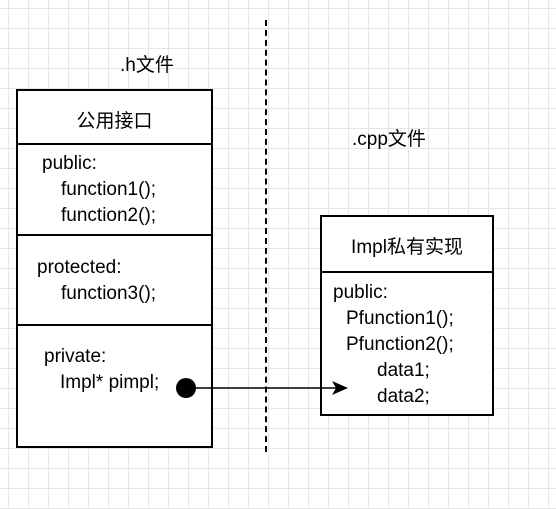 This screenshot has width=556, height=509. I want to click on pimpl-pointer-arrow, so click(269, 388).